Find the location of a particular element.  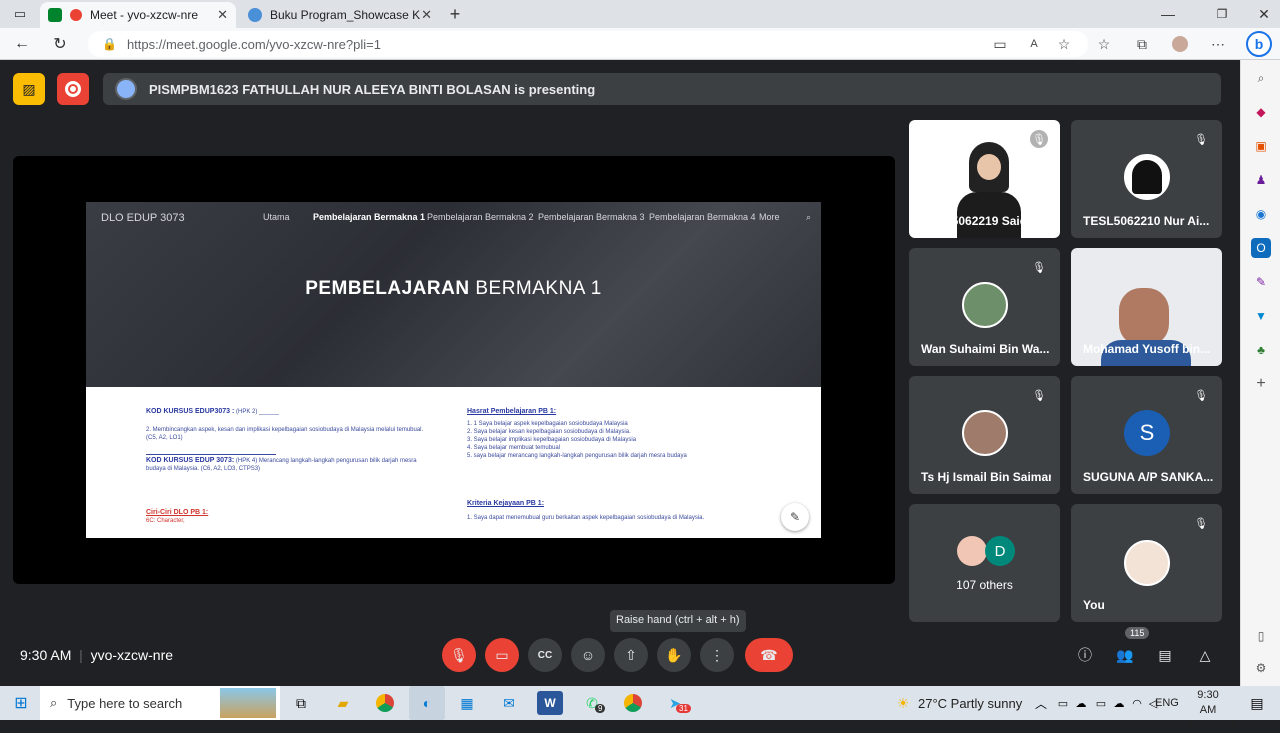

tab-actions-icon: ▭ is located at coordinates (20, 14).